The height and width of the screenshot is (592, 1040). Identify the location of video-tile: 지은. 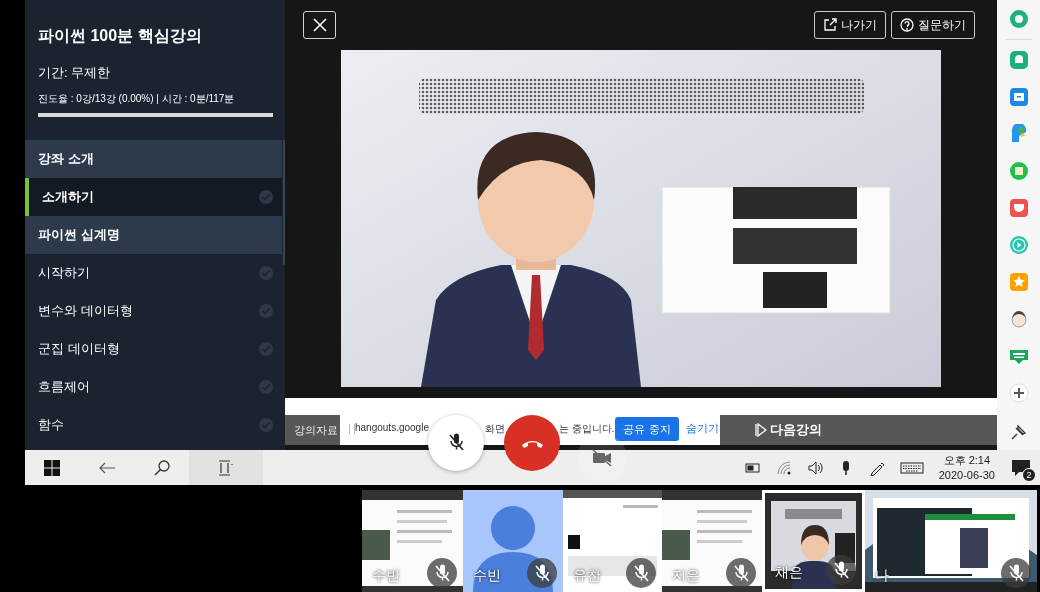
(712, 541).